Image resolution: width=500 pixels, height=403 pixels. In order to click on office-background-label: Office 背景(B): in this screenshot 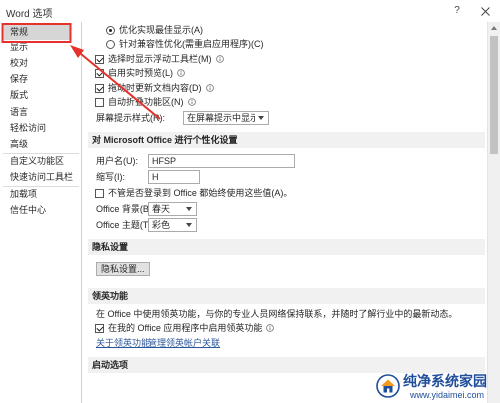, I will do `click(125, 209)`.